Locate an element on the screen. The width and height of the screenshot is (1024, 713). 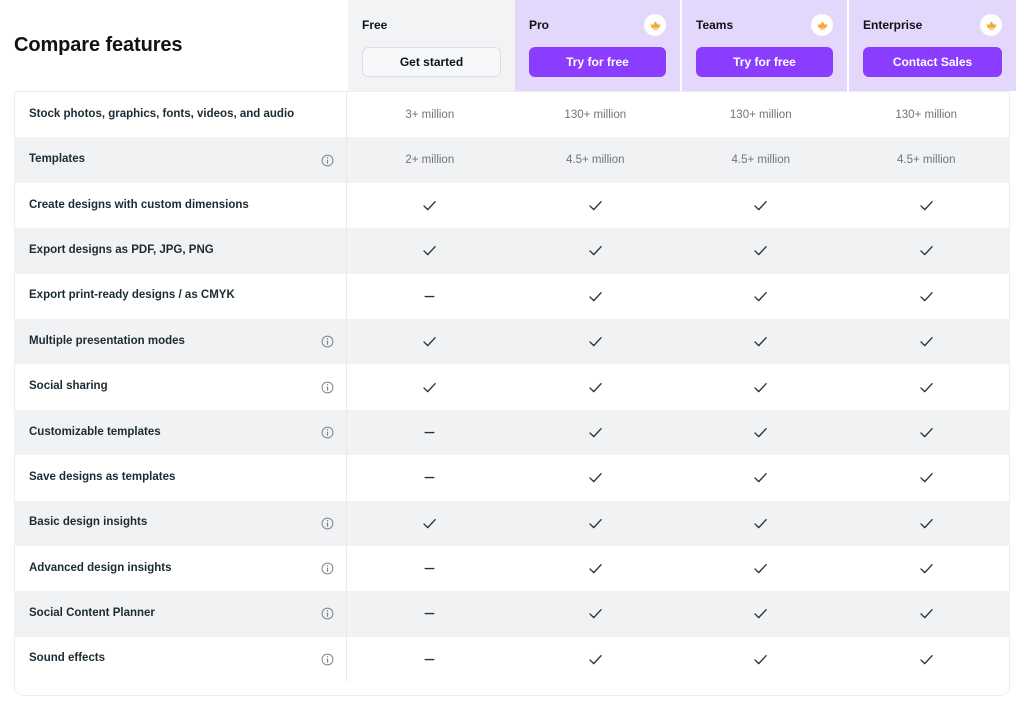
feature-name-cell: Export print-ready designs / as CMYK is located at coordinates (181, 296).